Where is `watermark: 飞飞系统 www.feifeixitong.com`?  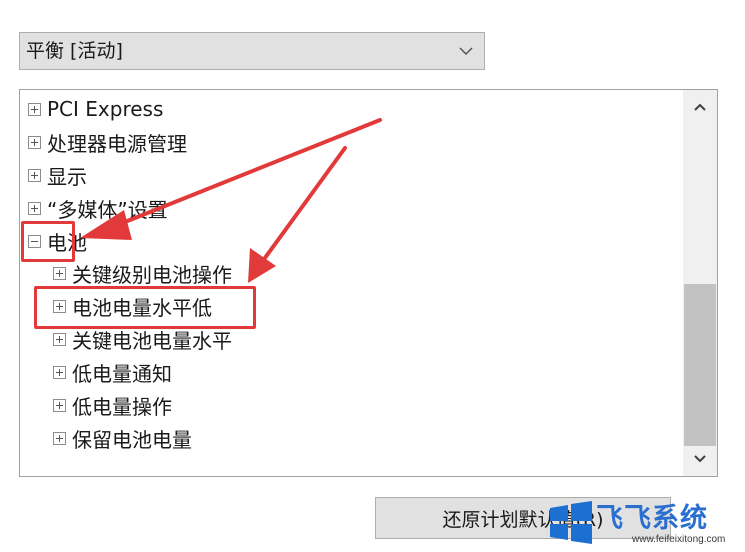 watermark: 飞飞系统 www.feifeixitong.com is located at coordinates (646, 523).